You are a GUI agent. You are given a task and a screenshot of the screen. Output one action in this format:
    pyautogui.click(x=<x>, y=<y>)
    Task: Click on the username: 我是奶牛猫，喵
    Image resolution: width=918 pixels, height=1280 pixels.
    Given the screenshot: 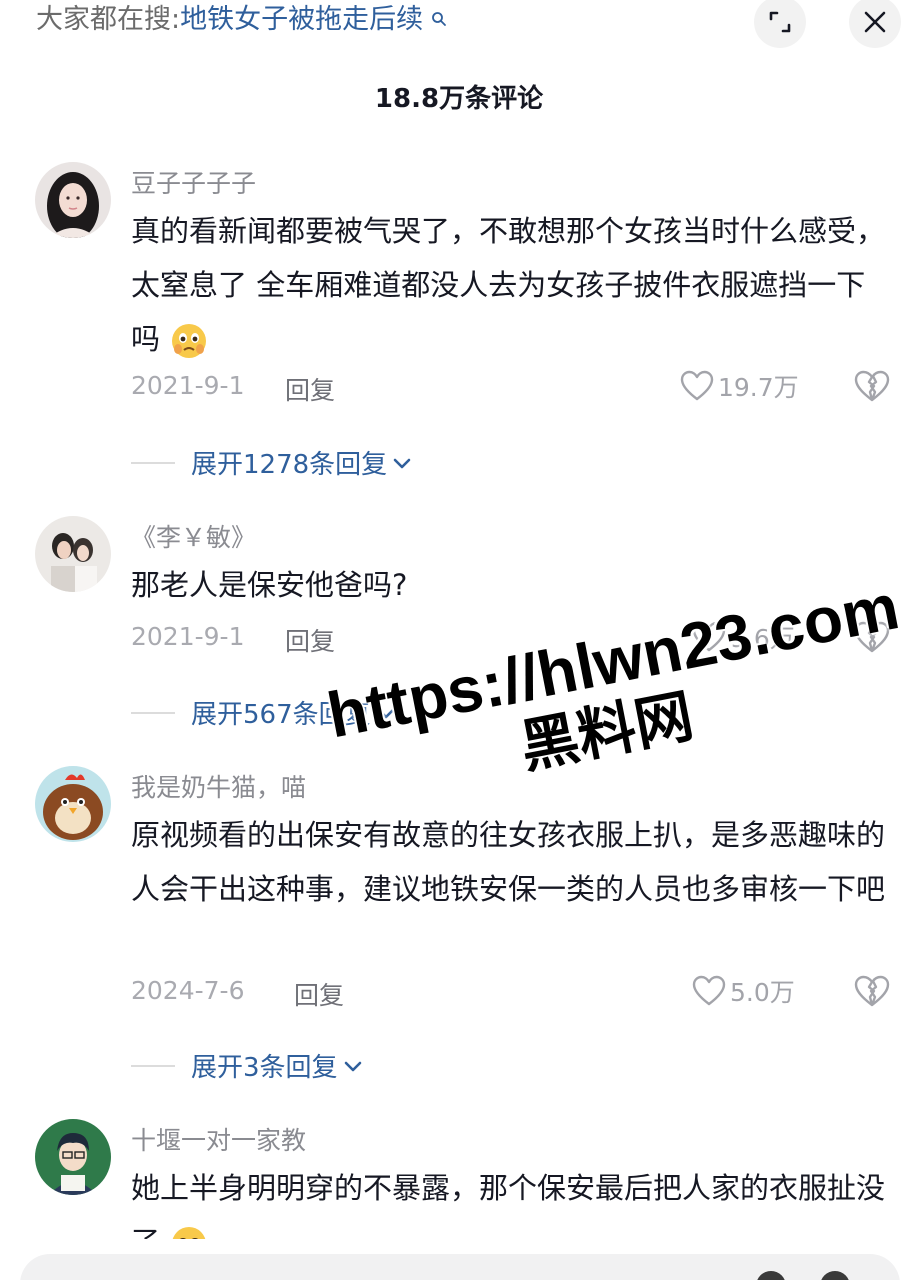 What is the action you would take?
    pyautogui.click(x=218, y=786)
    